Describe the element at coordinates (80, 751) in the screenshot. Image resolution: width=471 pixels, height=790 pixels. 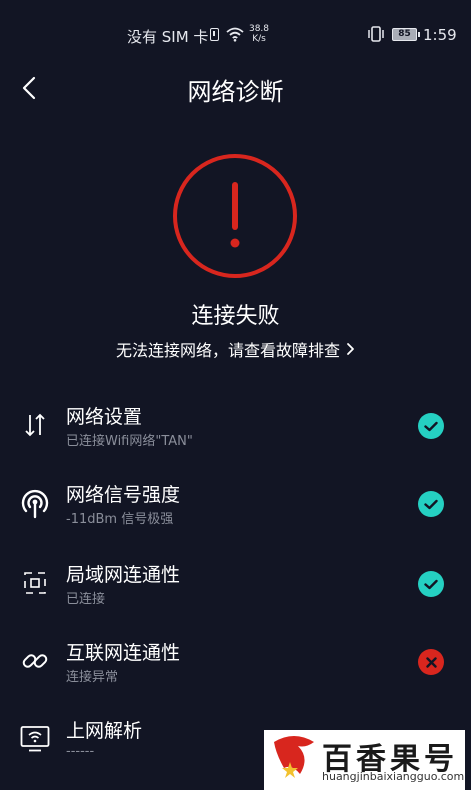
I see `item-subtitle: ------` at that location.